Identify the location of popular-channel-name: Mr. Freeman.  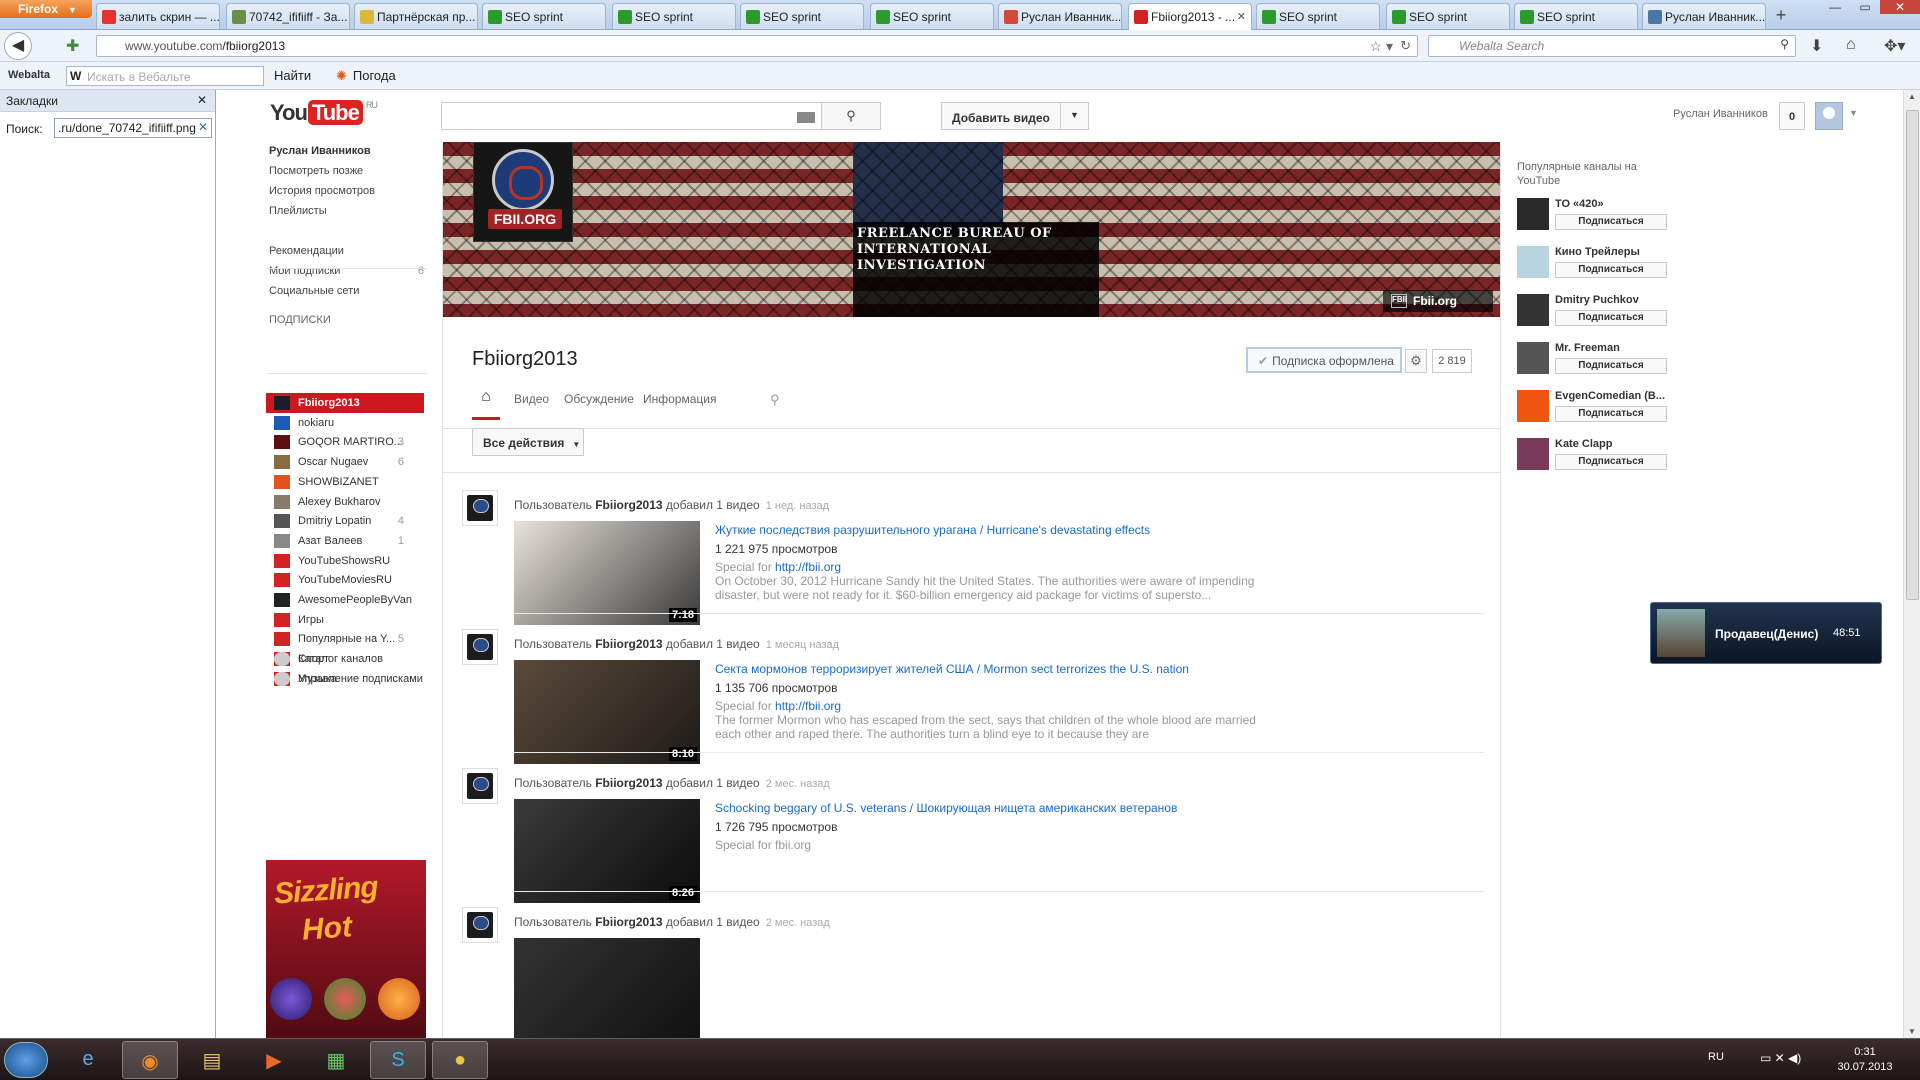
(1615, 348).